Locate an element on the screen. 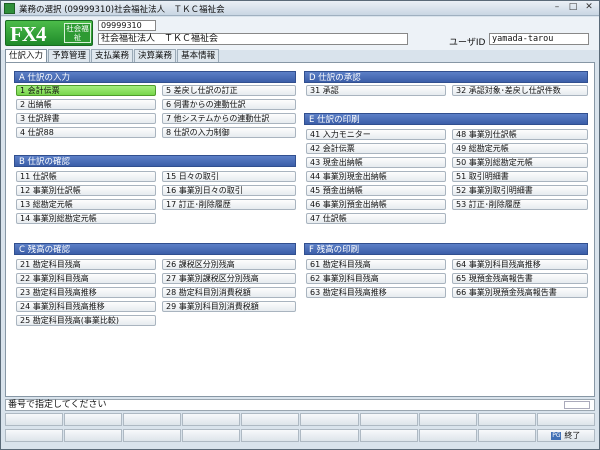 The height and width of the screenshot is (450, 600). menu-item-52: 52 事業別取引明細書 is located at coordinates (520, 190).